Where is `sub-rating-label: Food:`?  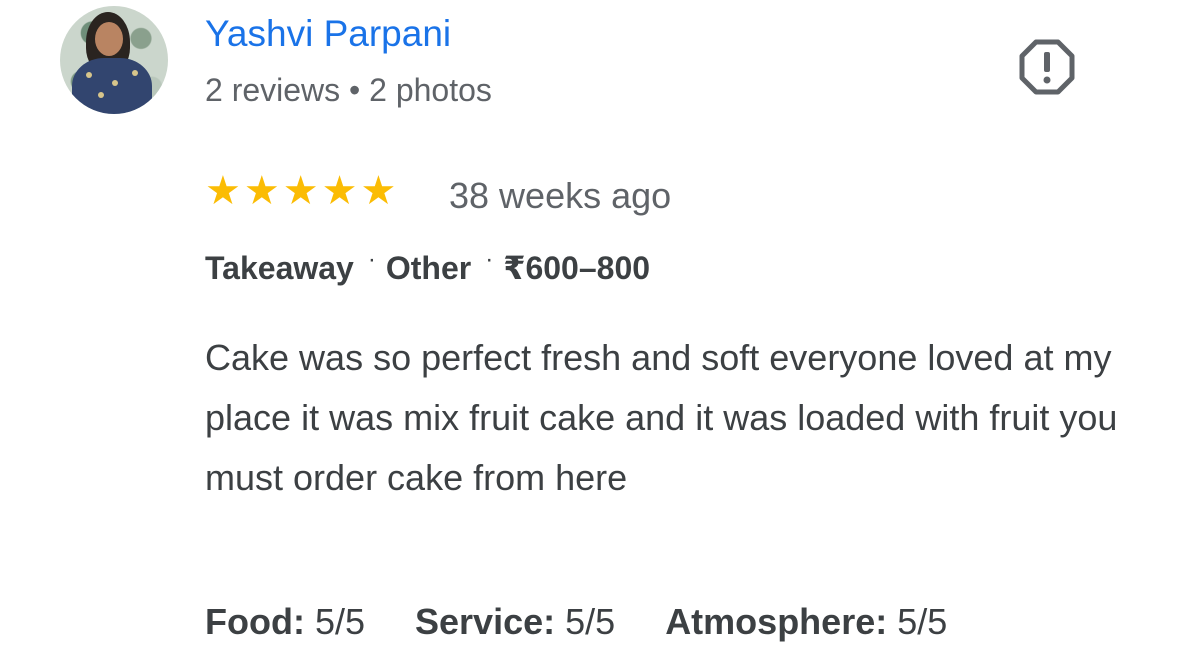
sub-rating-label: Food: is located at coordinates (255, 621).